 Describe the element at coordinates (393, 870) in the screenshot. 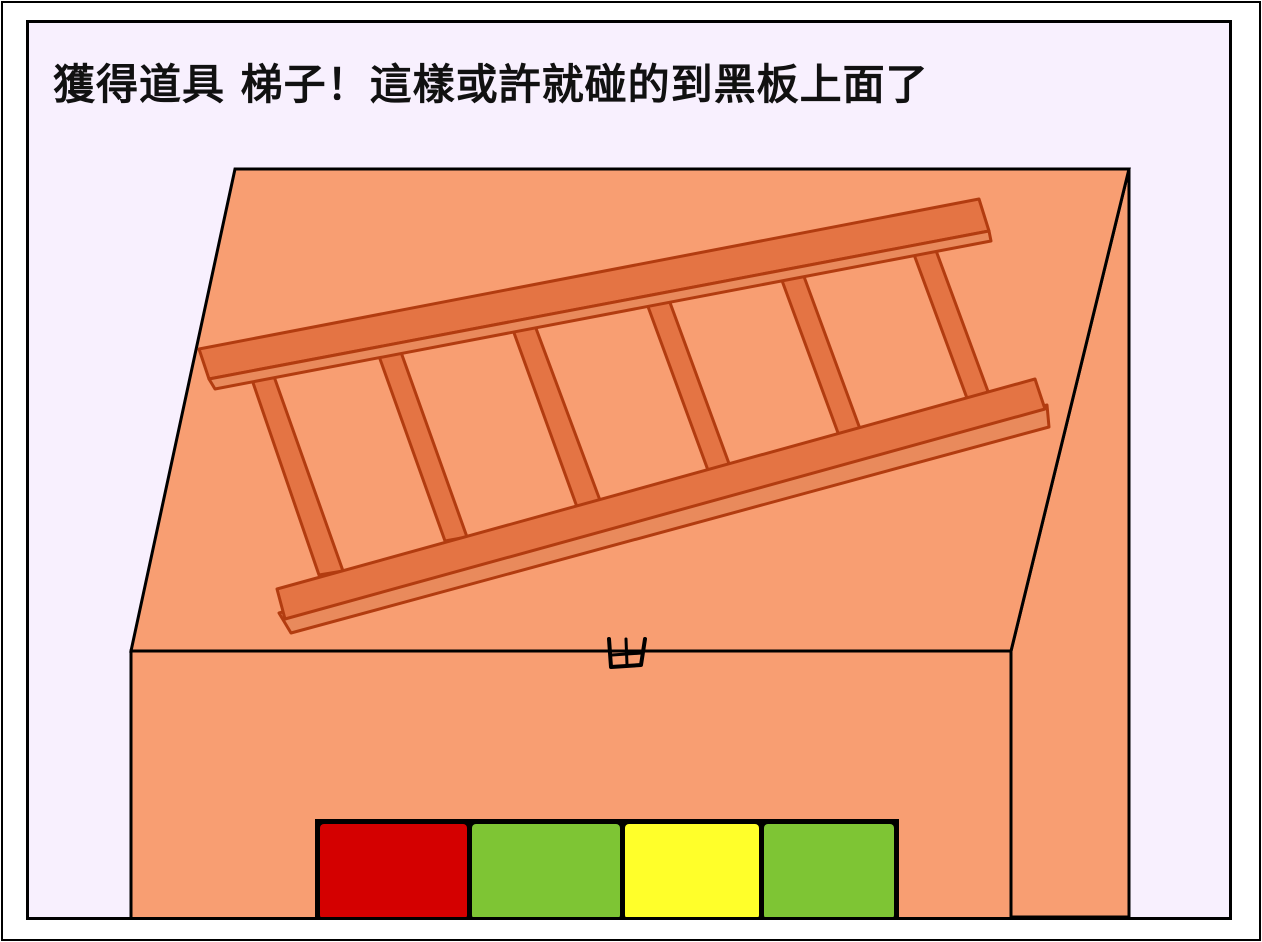

I see `color-button-red` at that location.